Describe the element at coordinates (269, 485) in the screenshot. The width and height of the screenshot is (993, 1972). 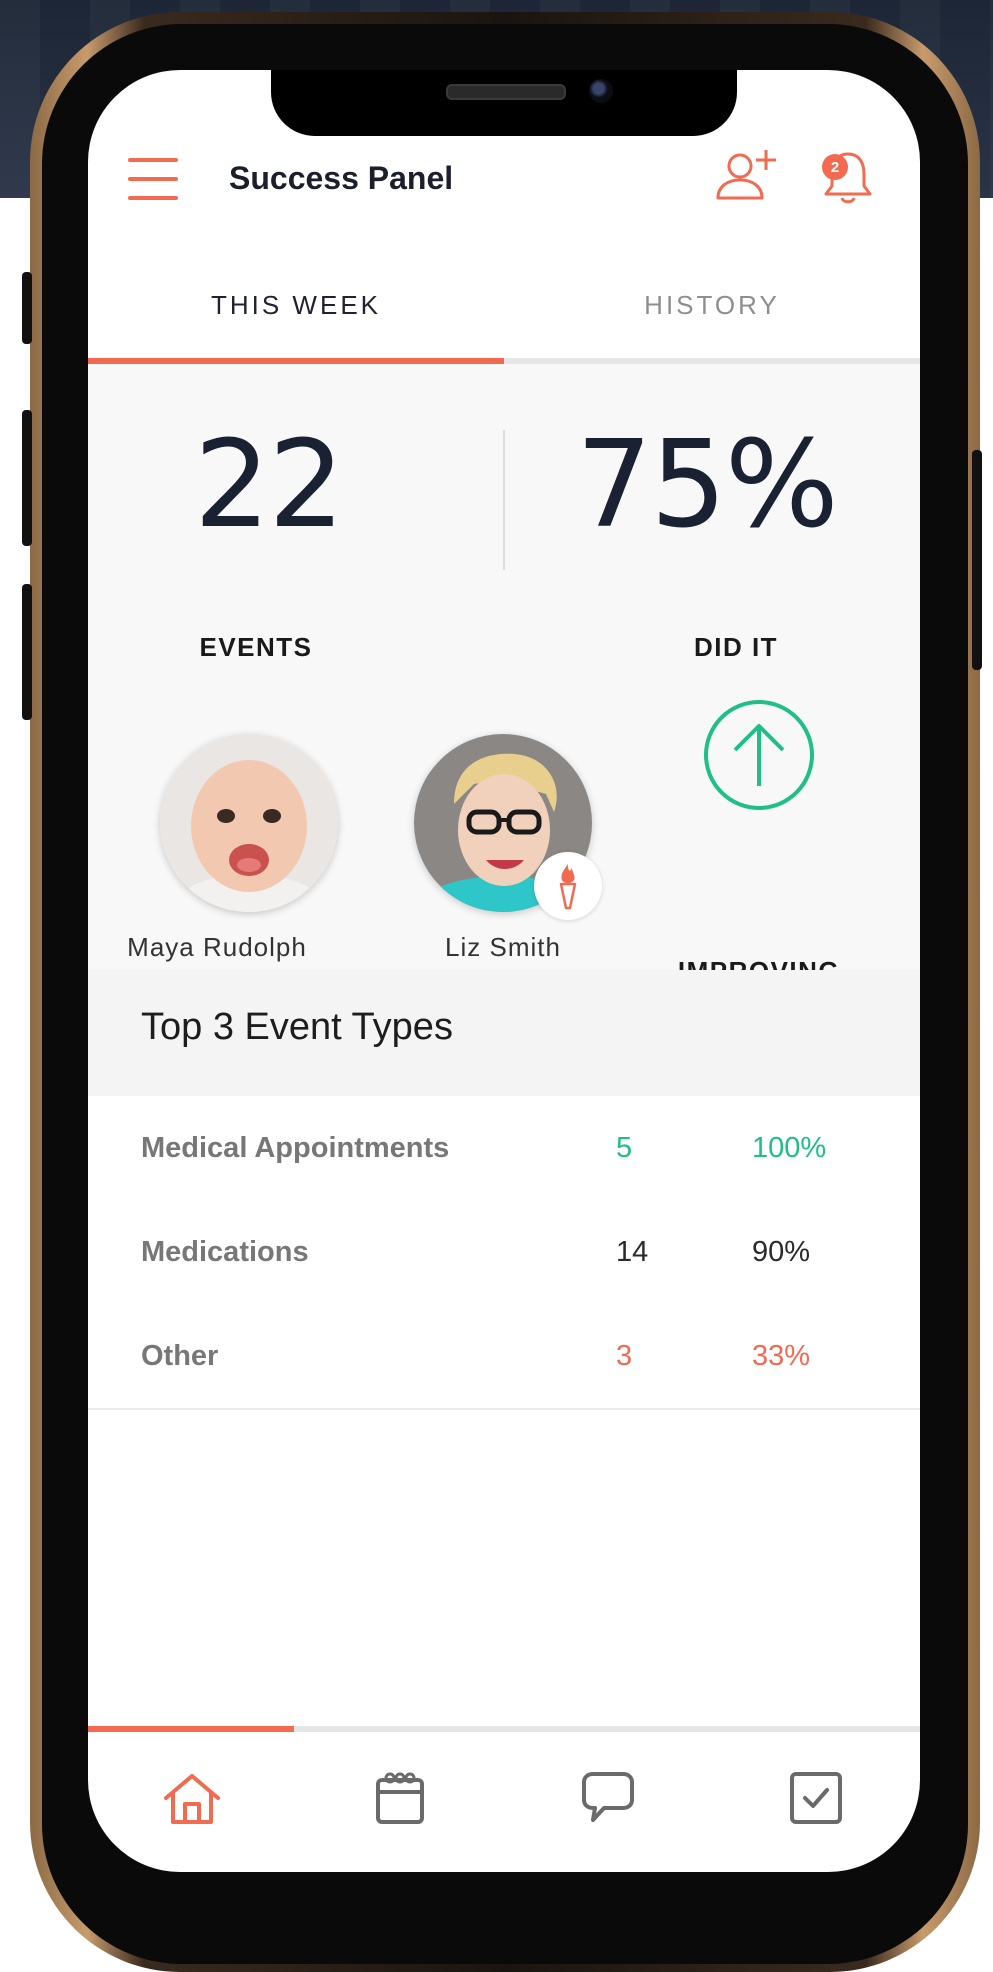
I see `events-count: 22` at that location.